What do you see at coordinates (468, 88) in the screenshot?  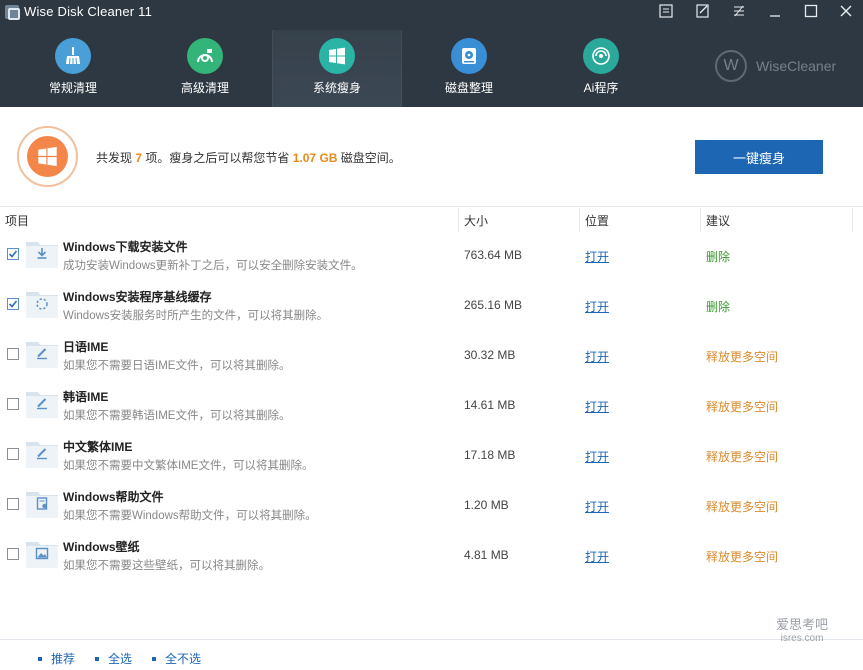 I see `nav-label: 磁盘整理` at bounding box center [468, 88].